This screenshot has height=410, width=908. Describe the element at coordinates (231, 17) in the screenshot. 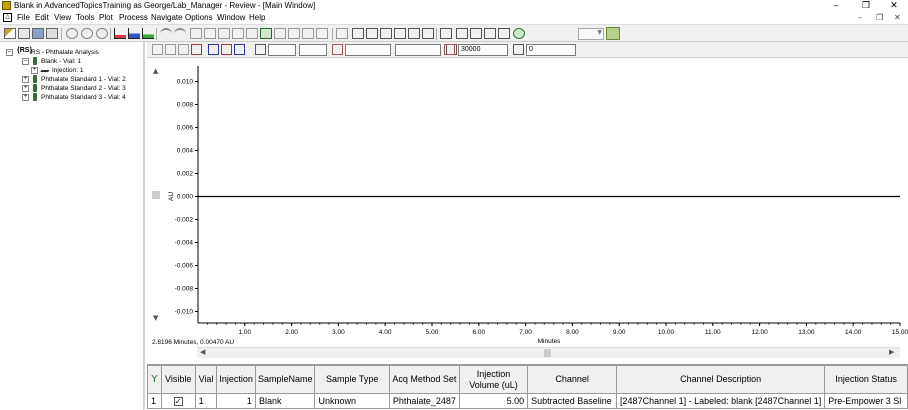

I see `menu-window: Window` at that location.